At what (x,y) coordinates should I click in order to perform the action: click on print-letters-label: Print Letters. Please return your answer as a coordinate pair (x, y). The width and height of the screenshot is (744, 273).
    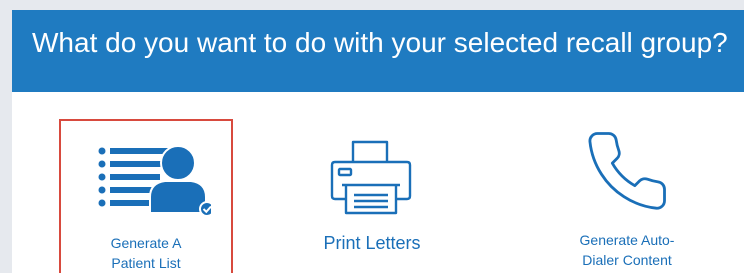
    Looking at the image, I should click on (372, 243).